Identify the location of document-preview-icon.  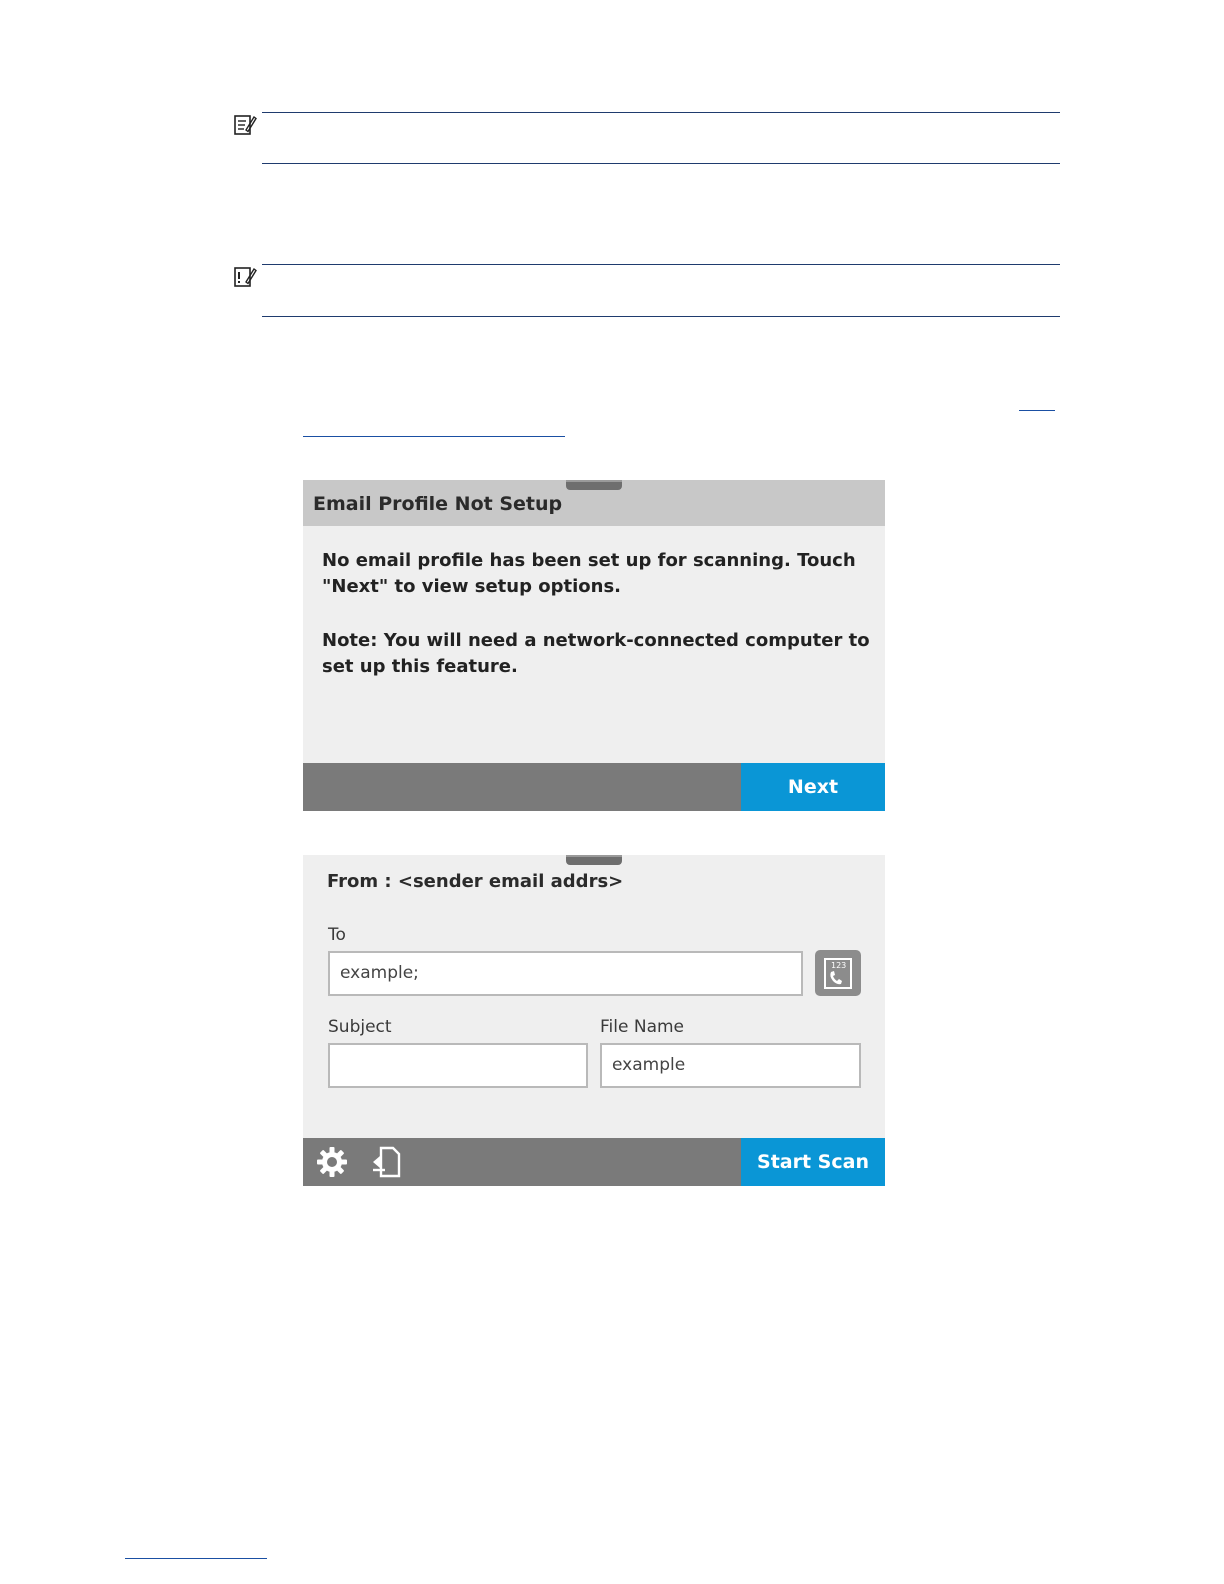
(387, 1162).